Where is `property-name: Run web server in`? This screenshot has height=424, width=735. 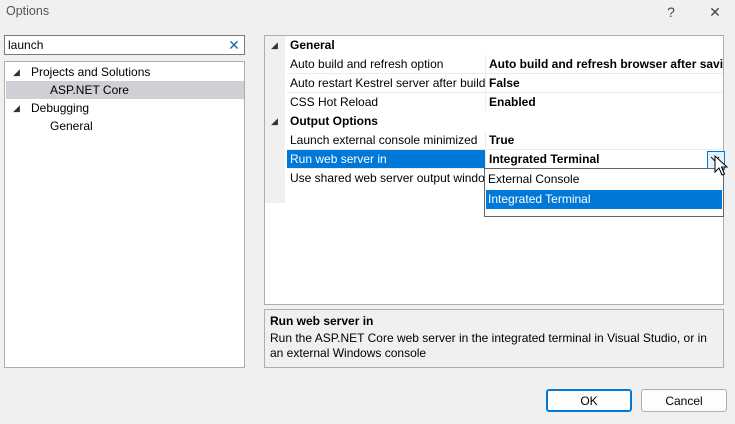 property-name: Run web server in is located at coordinates (338, 159).